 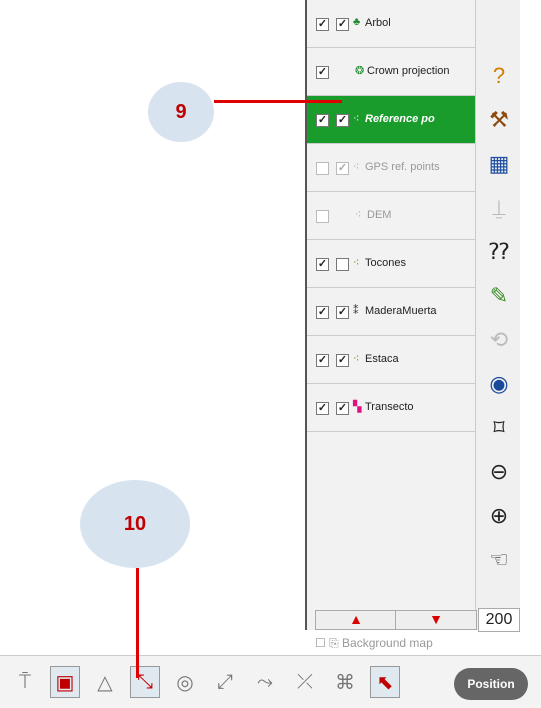 I want to click on move-layer-up-button: ▲, so click(x=356, y=620).